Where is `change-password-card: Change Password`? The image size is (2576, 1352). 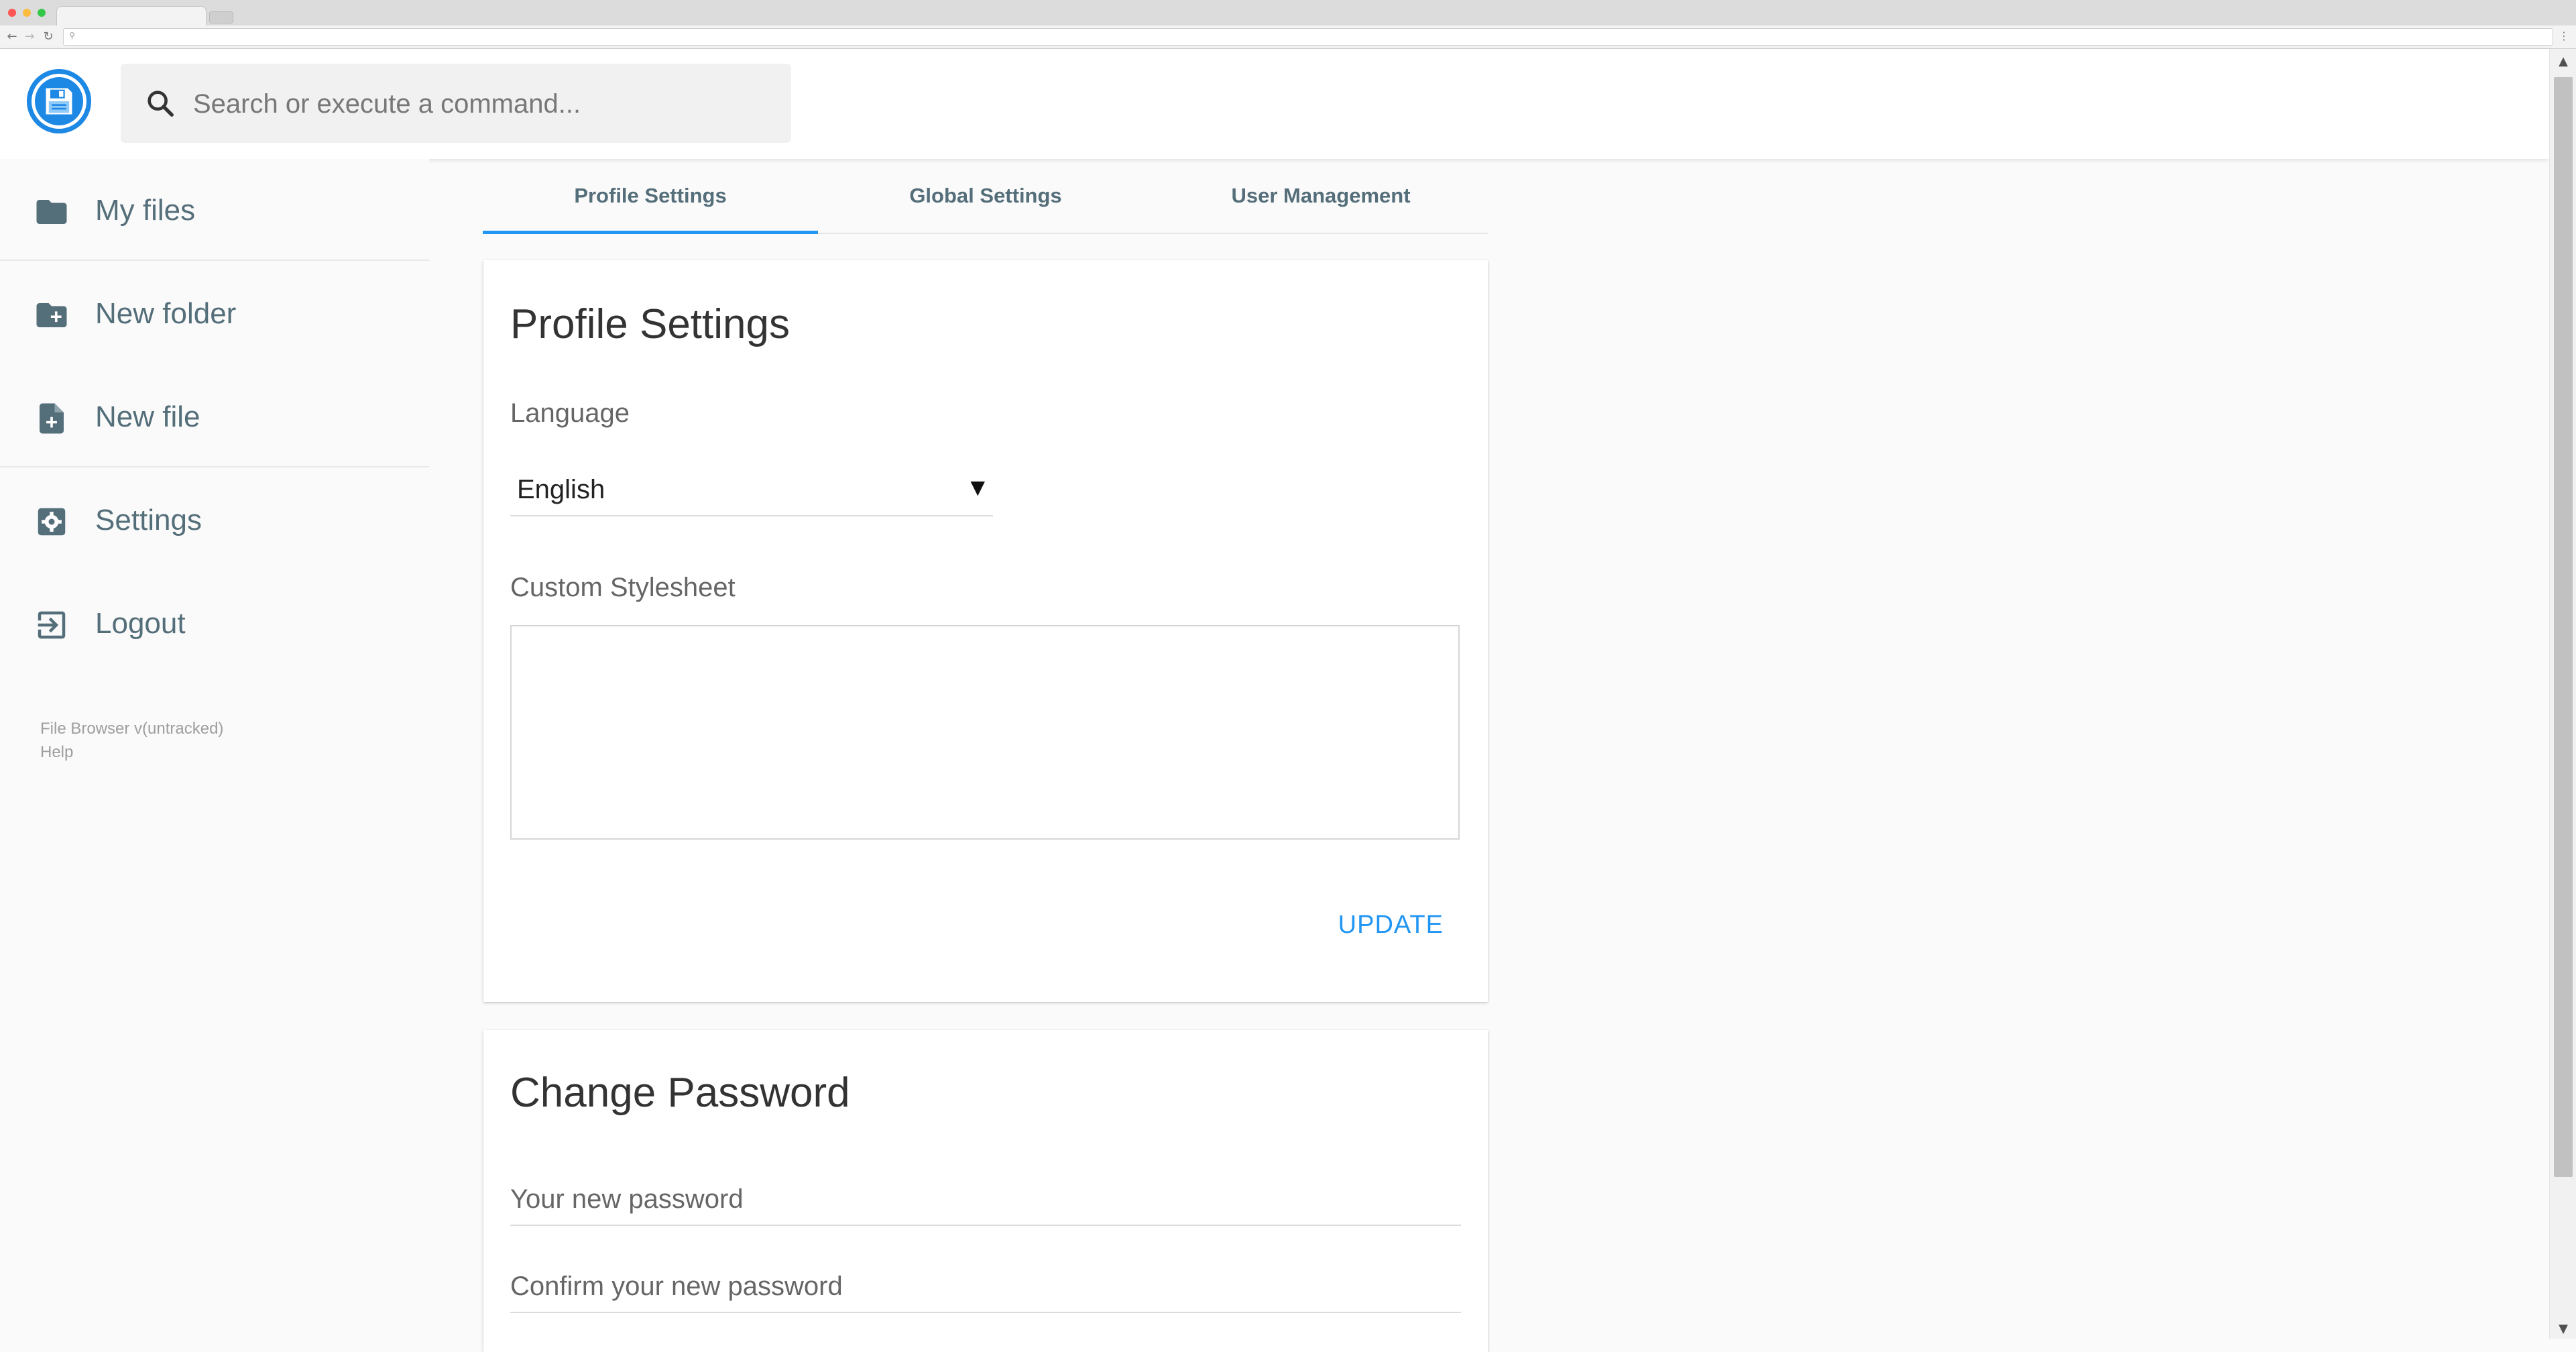
change-password-card: Change Password is located at coordinates (985, 1191).